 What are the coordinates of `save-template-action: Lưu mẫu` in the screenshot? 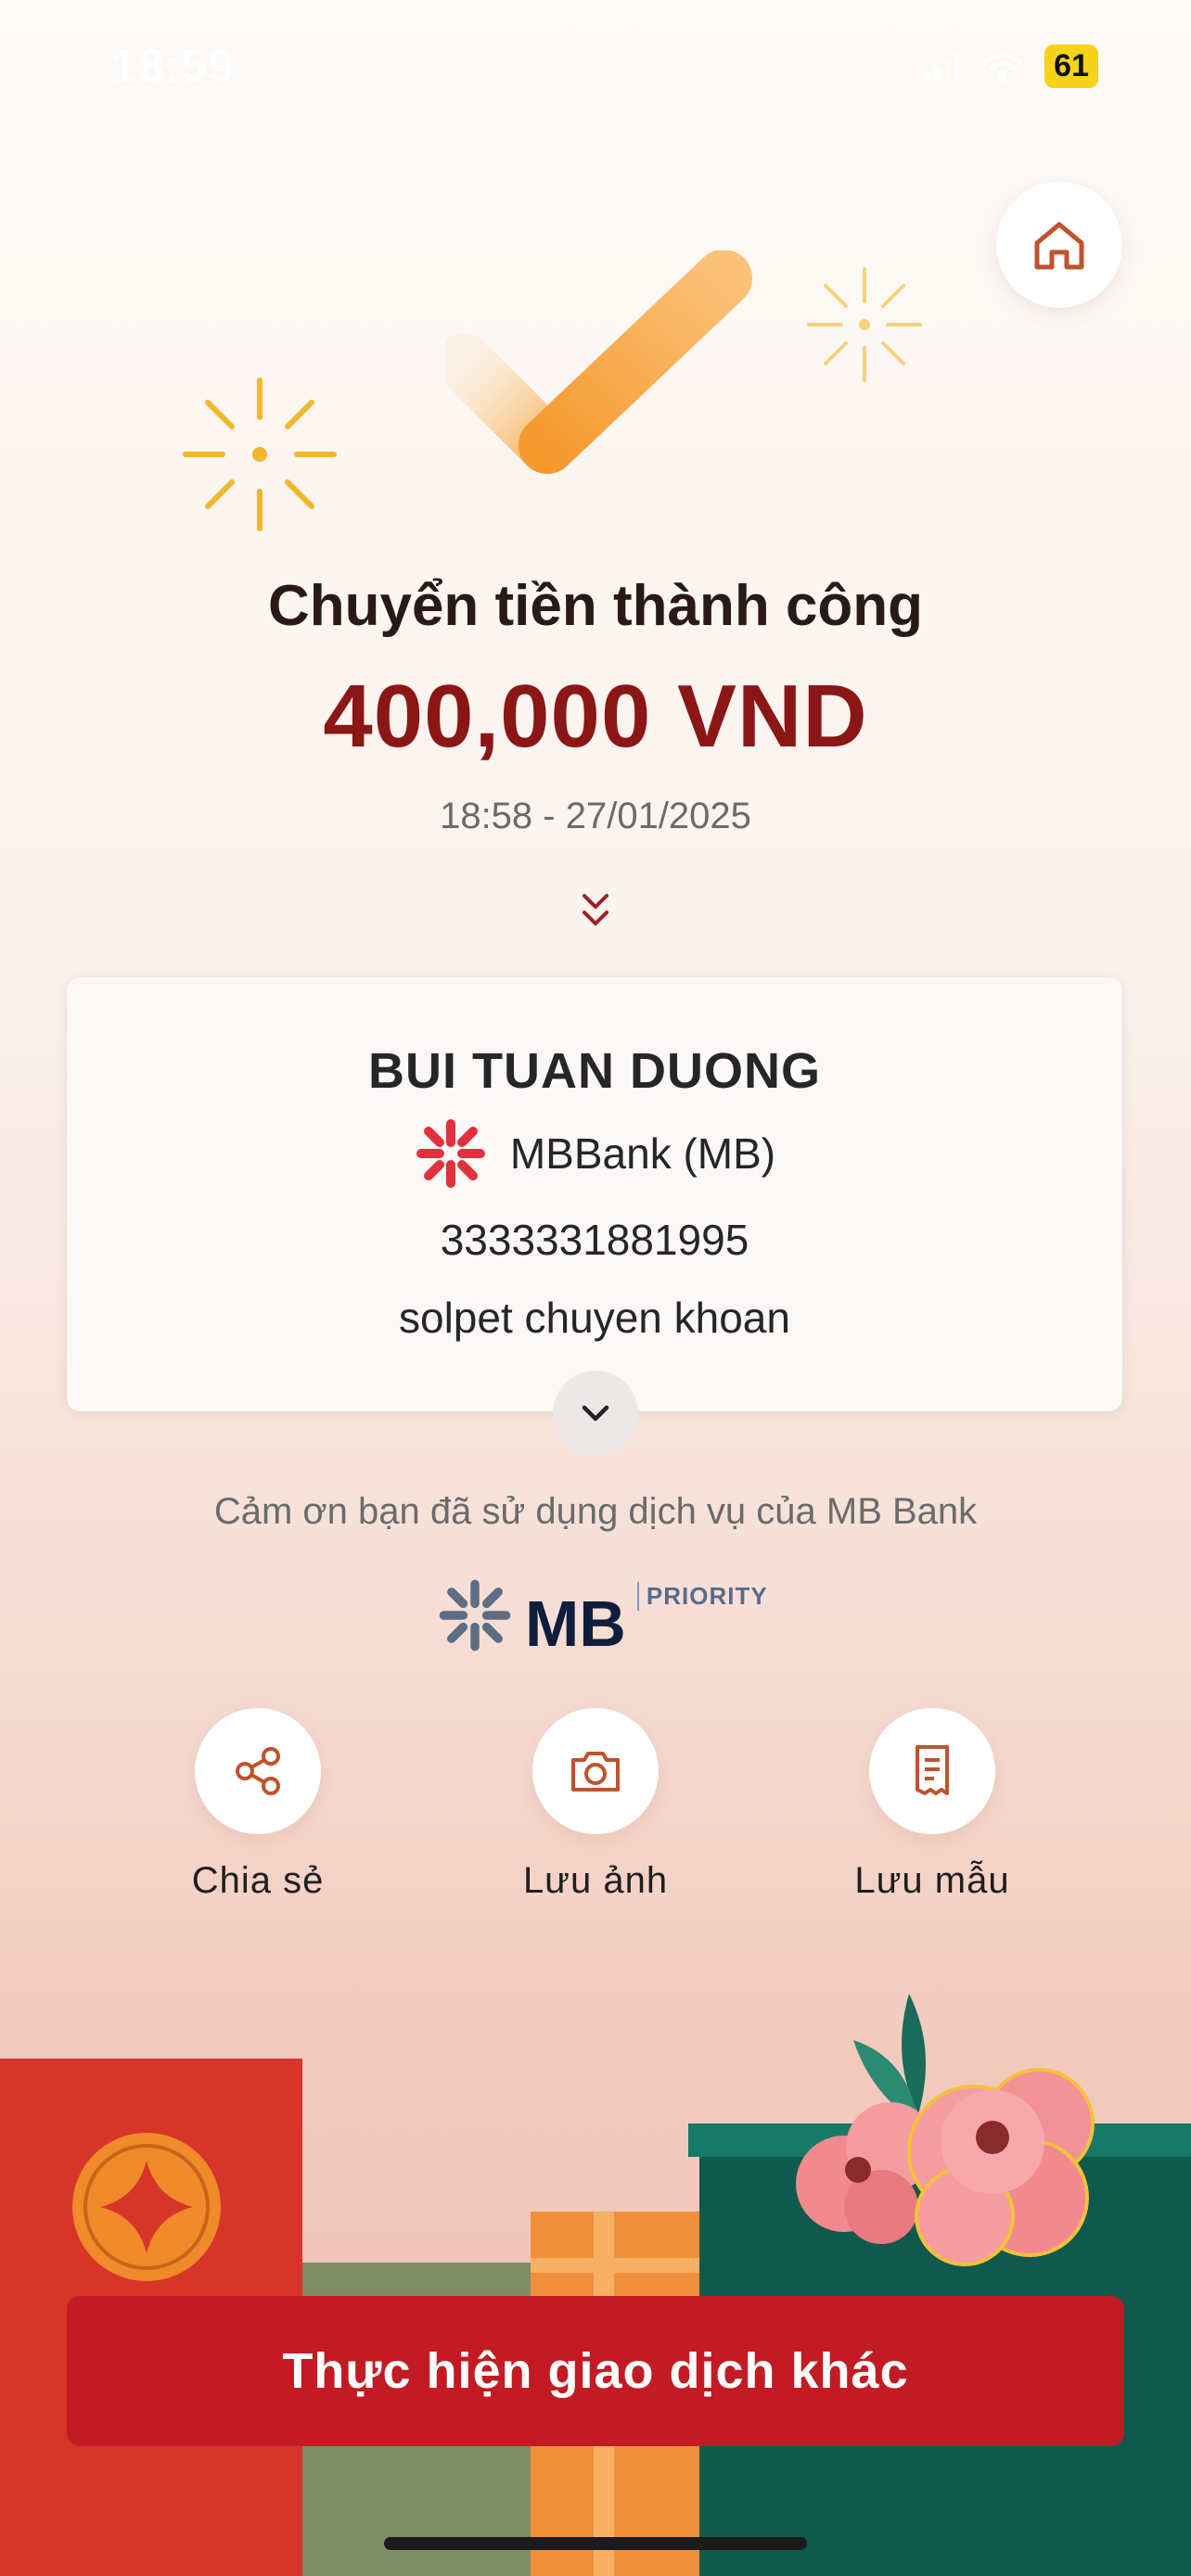 It's located at (932, 1805).